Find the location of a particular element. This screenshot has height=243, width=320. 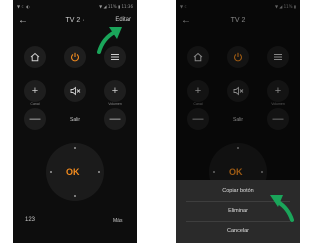

home-button is located at coordinates (35, 57).